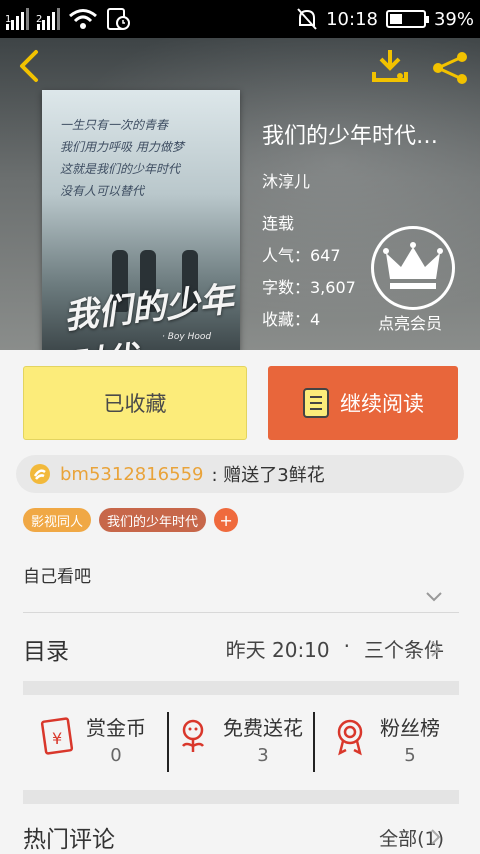  I want to click on vip-label: 点亮会员, so click(410, 322).